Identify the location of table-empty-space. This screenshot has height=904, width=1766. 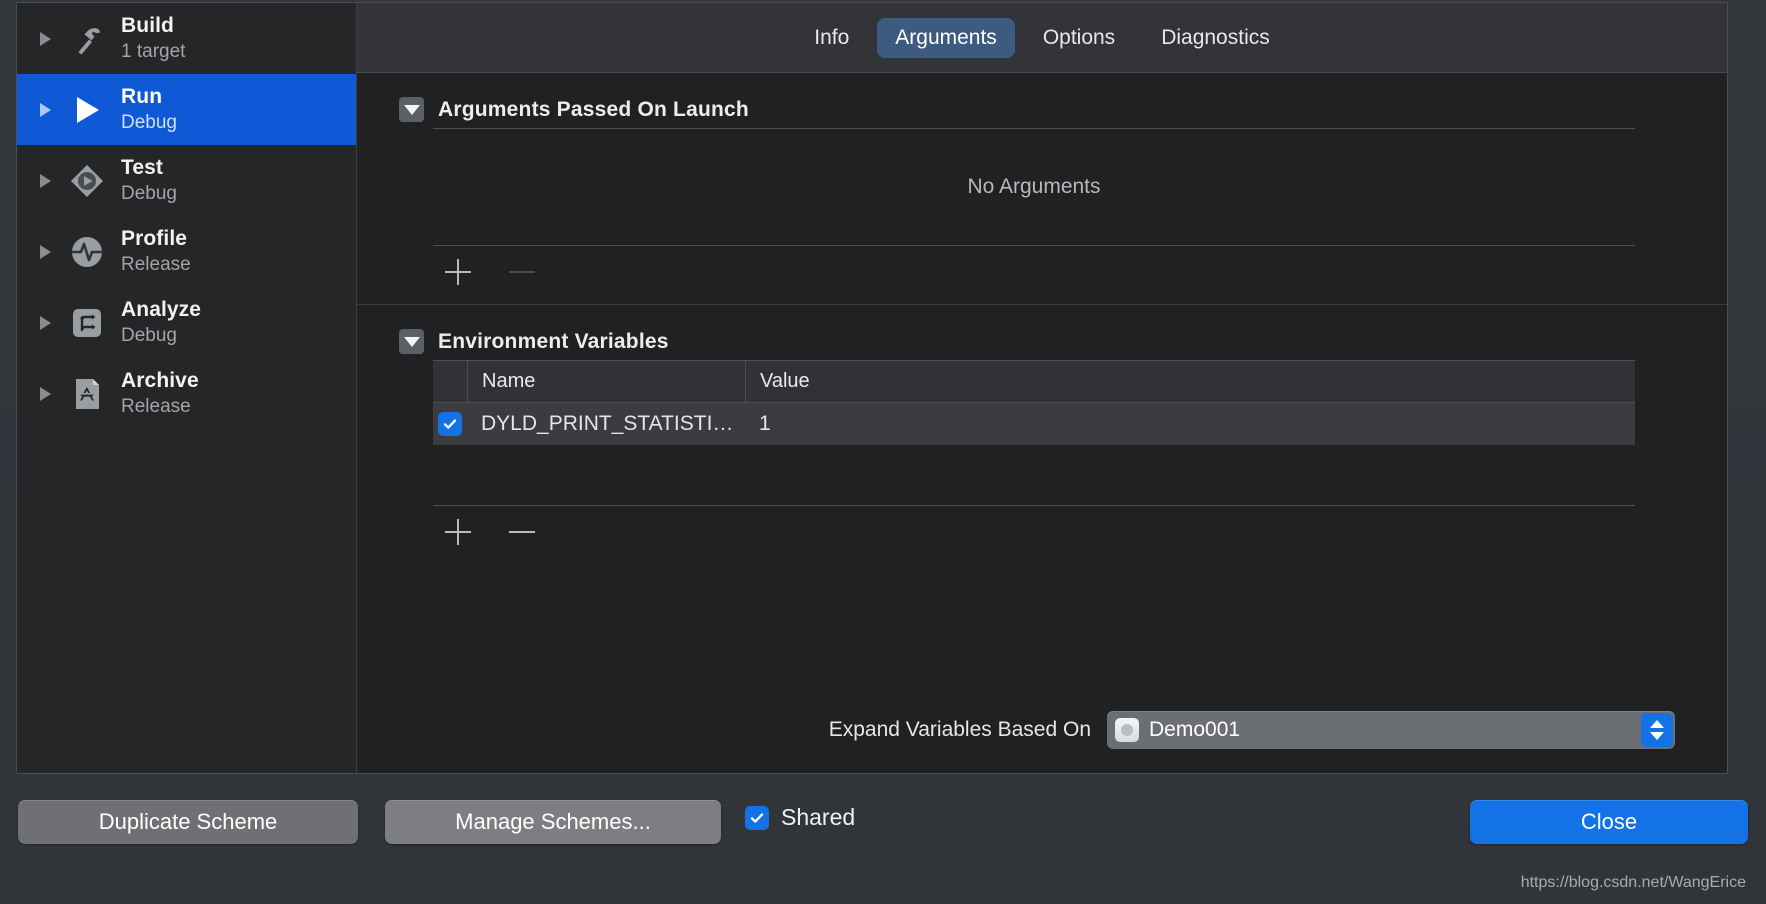
(1034, 475).